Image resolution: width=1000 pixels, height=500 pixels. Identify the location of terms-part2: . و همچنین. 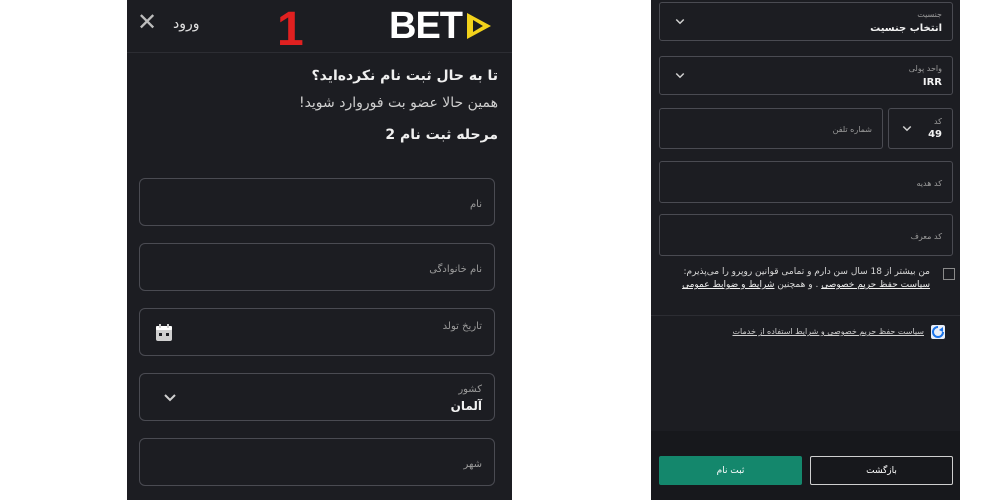
(798, 285).